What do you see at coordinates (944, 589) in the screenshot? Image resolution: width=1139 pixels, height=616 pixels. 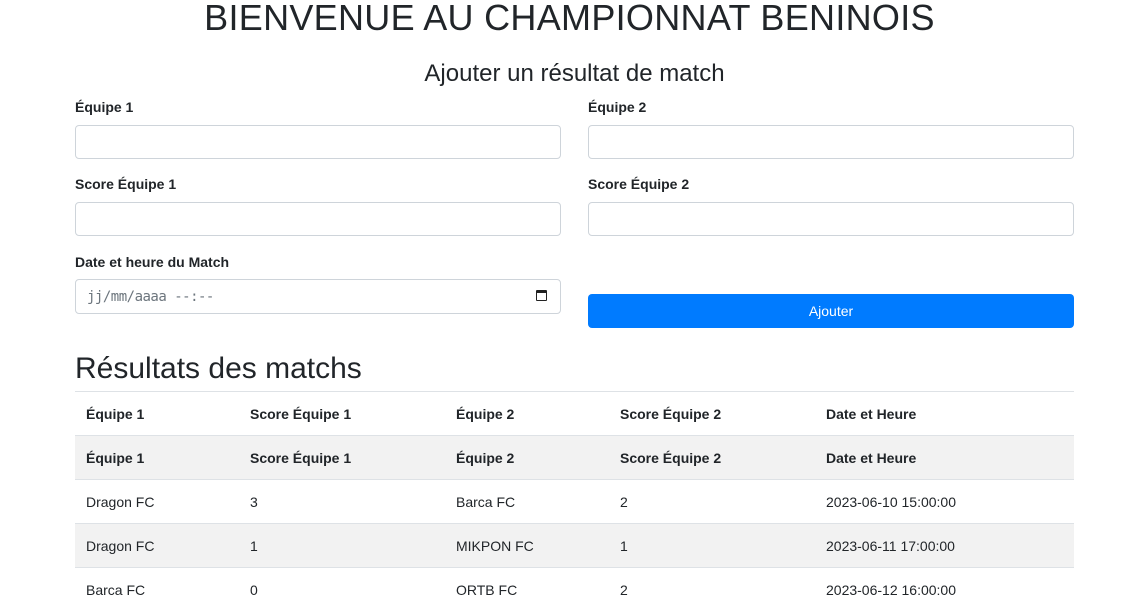 I see `table-cell: 2023-06-12 16:00:00` at bounding box center [944, 589].